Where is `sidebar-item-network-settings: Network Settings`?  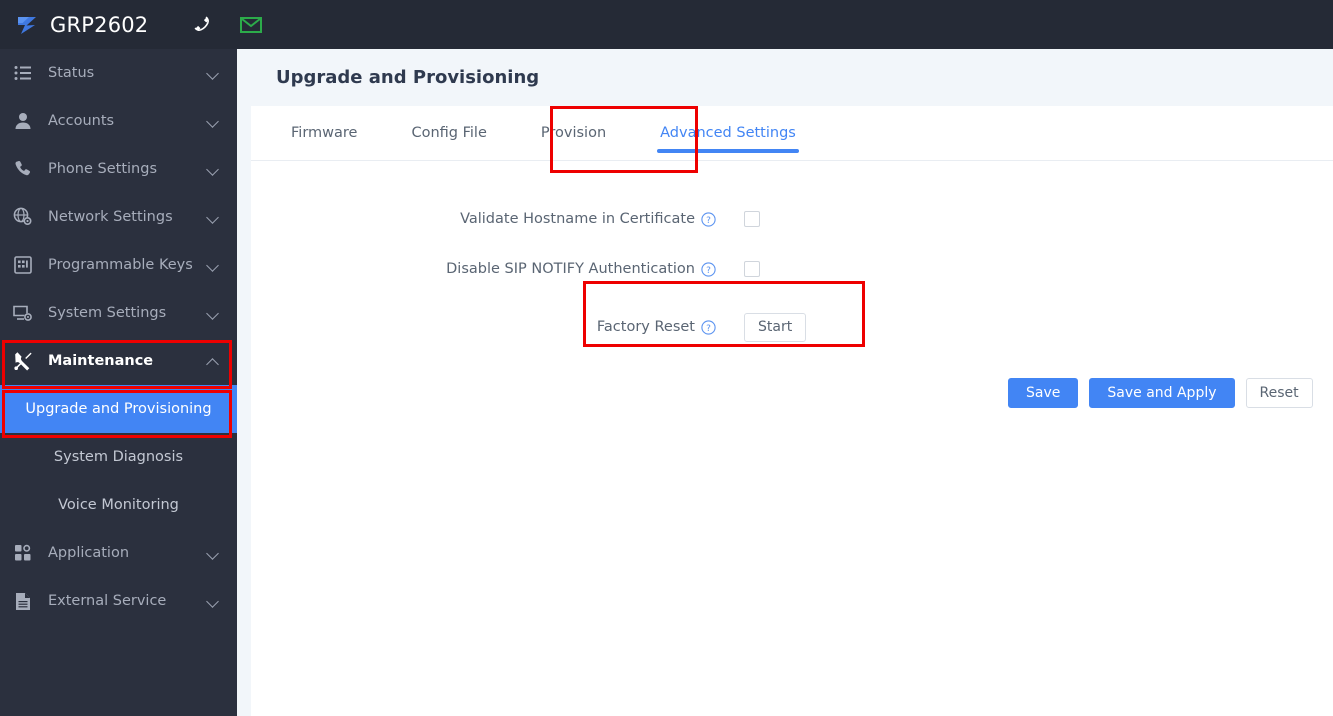
sidebar-item-network-settings: Network Settings is located at coordinates (118, 217).